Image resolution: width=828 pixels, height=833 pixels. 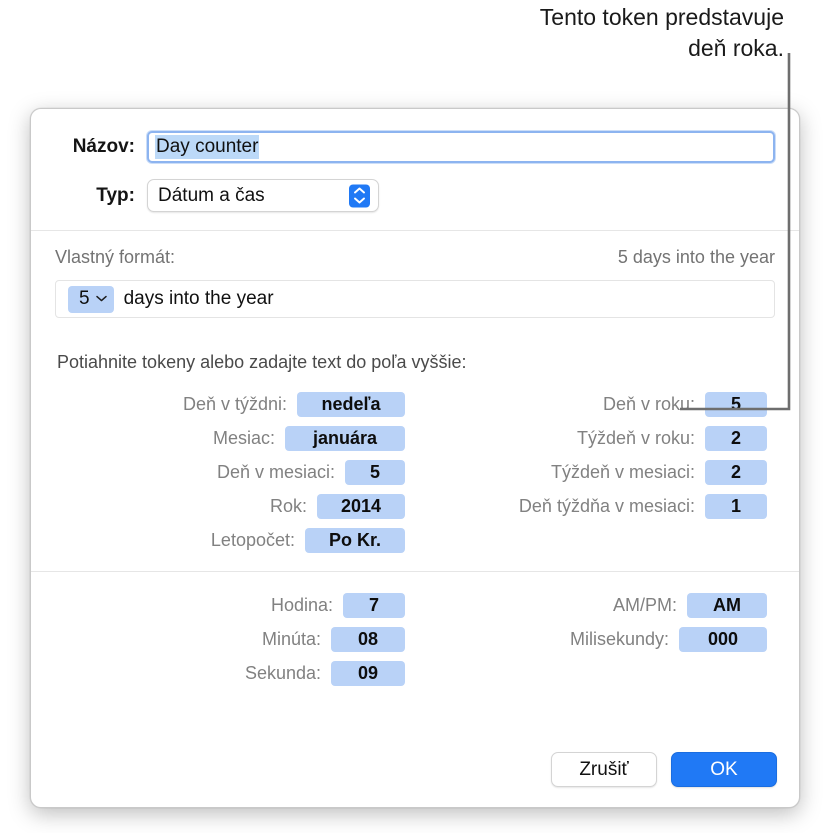 I want to click on dialog-header-fields: Názov: Day counter Typ: Dátum a čas, so click(x=415, y=169).